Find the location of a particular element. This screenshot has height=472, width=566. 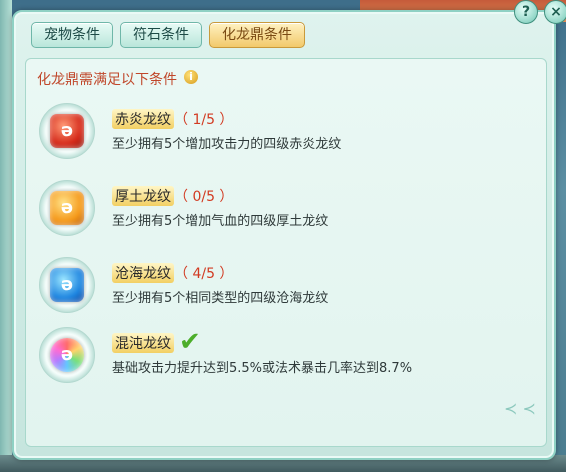

checkmark-icon: ✔ is located at coordinates (190, 342).